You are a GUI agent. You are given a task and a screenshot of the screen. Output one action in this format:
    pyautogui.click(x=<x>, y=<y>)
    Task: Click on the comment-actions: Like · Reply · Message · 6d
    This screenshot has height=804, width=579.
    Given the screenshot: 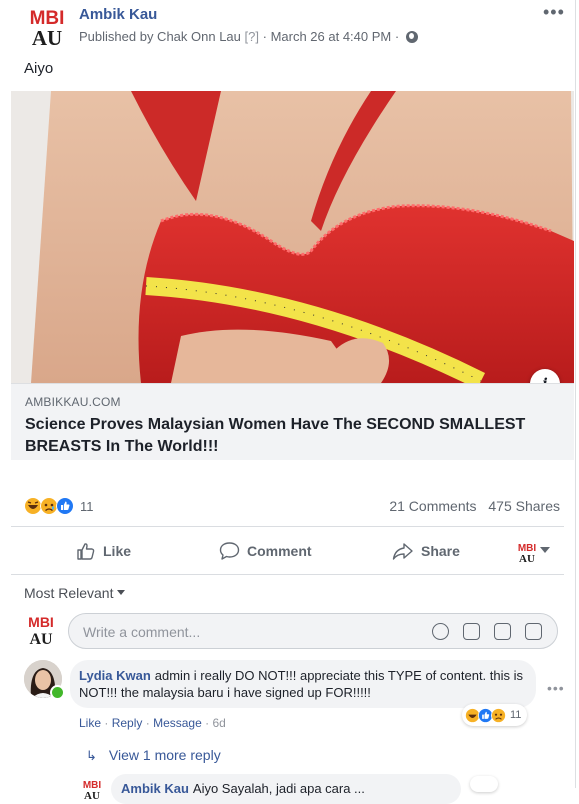 What is the action you would take?
    pyautogui.click(x=152, y=723)
    